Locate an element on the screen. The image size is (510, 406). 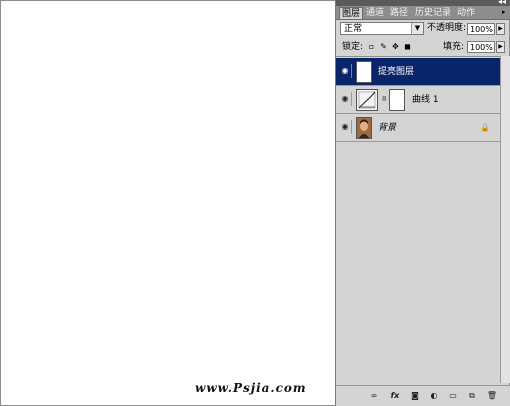
background-thumbnail is located at coordinates (364, 128).